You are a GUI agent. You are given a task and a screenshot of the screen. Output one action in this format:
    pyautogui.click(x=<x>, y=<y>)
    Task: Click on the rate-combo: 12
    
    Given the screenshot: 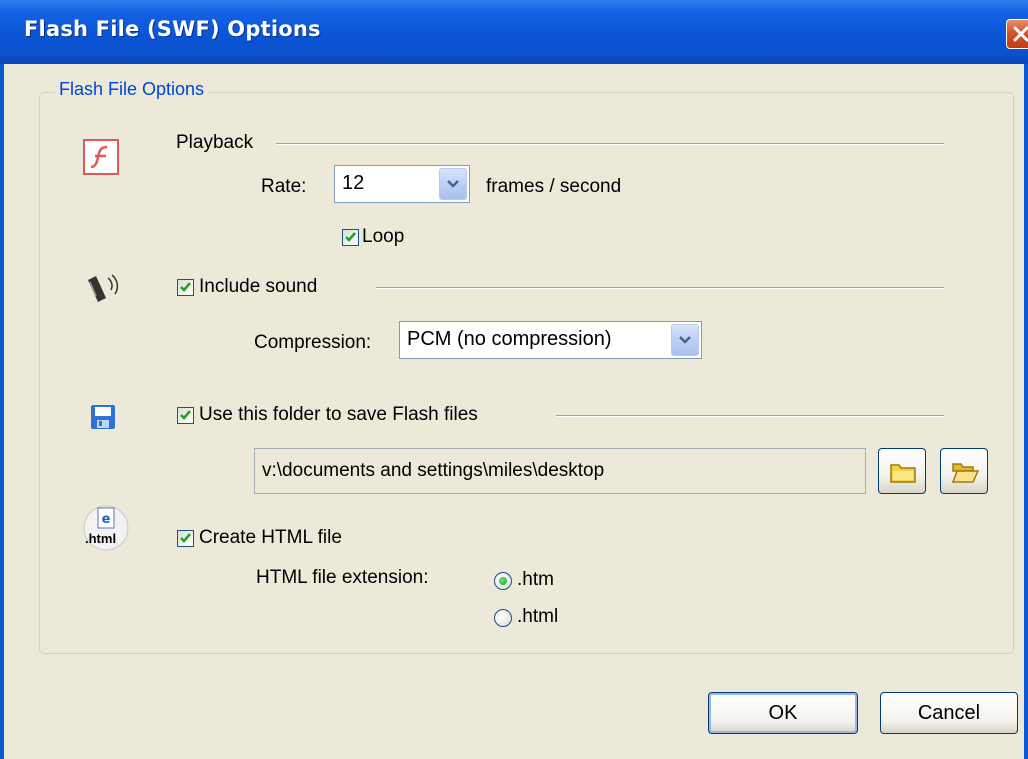 What is the action you would take?
    pyautogui.click(x=402, y=184)
    